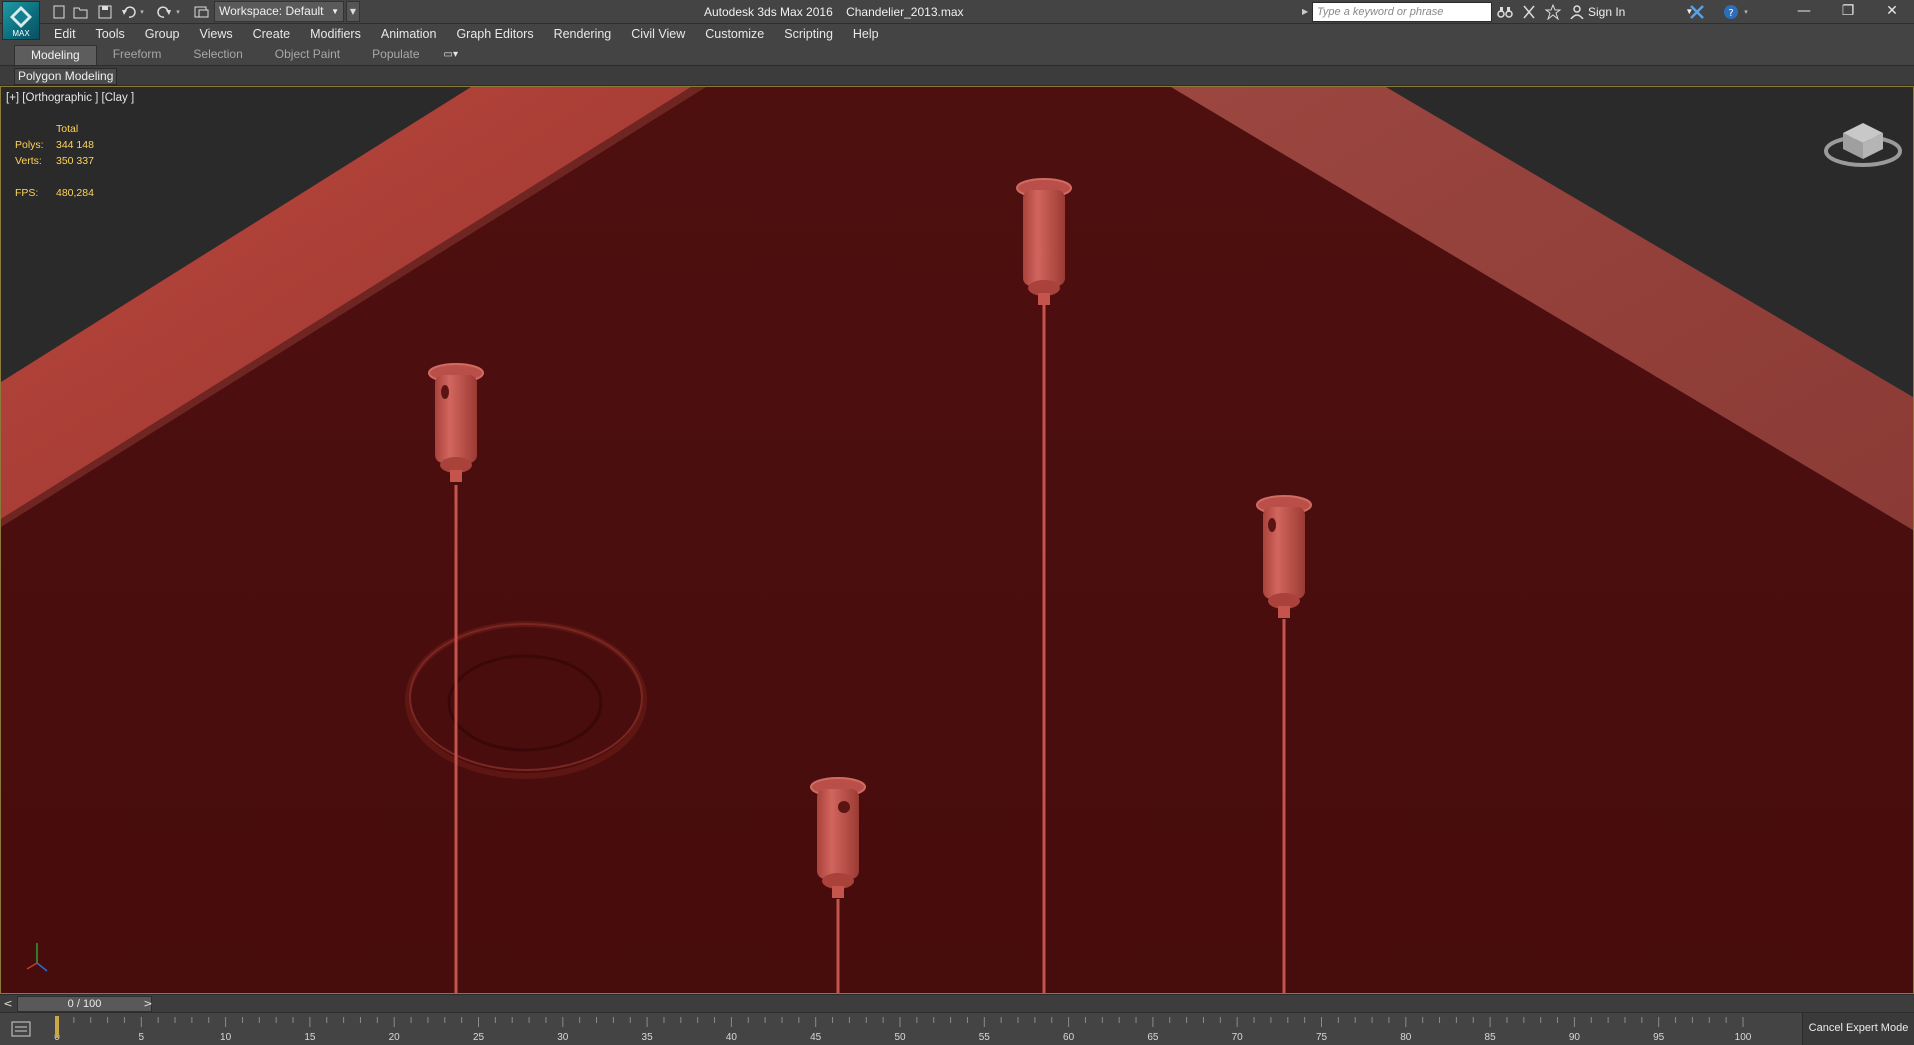 This screenshot has height=1045, width=1914. Describe the element at coordinates (1659, 1037) in the screenshot. I see `frame-tick-label: 95` at that location.